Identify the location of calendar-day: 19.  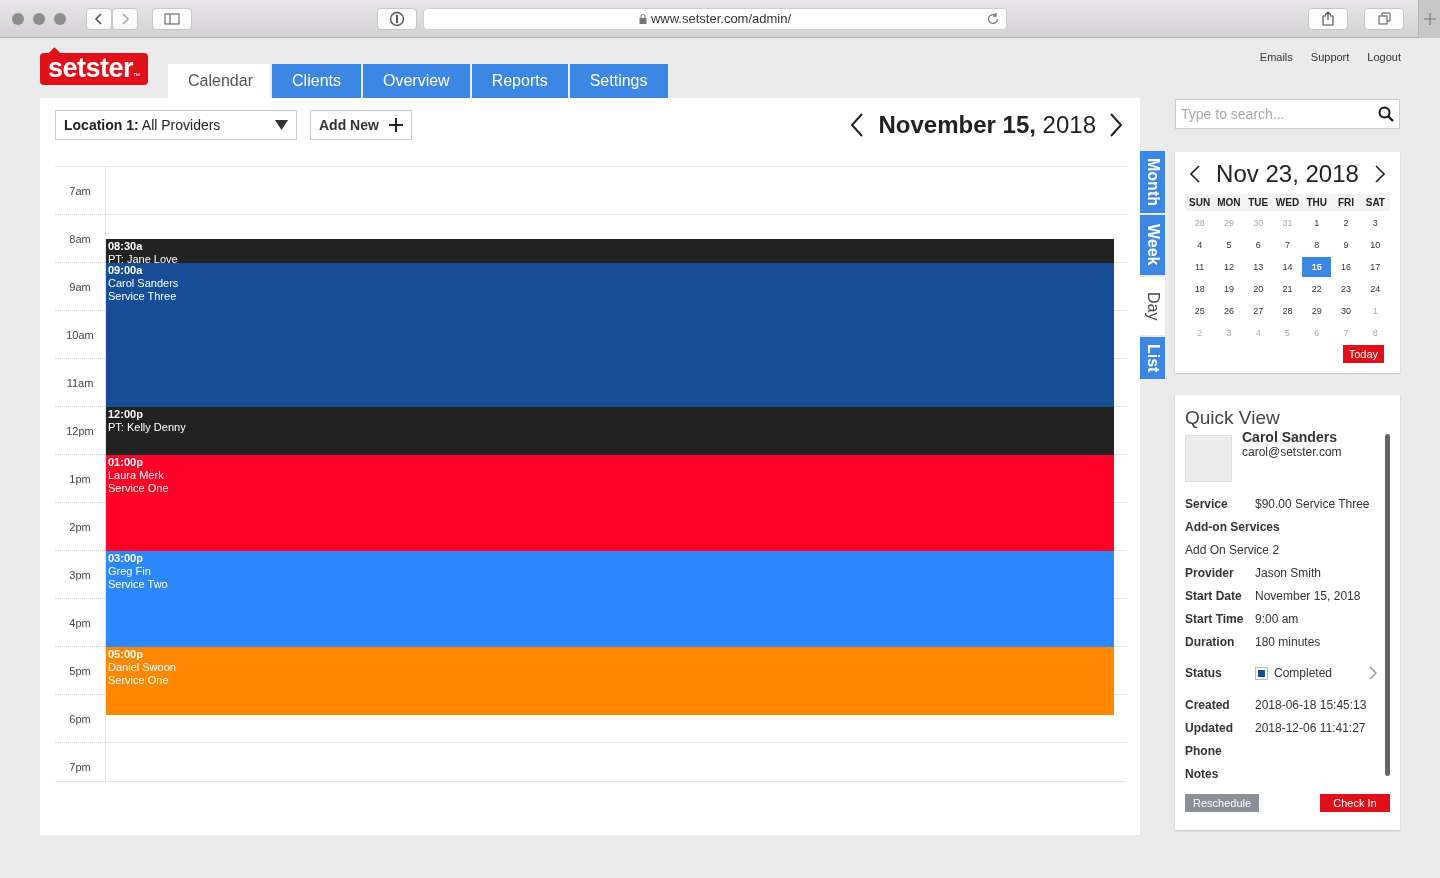
(1229, 289).